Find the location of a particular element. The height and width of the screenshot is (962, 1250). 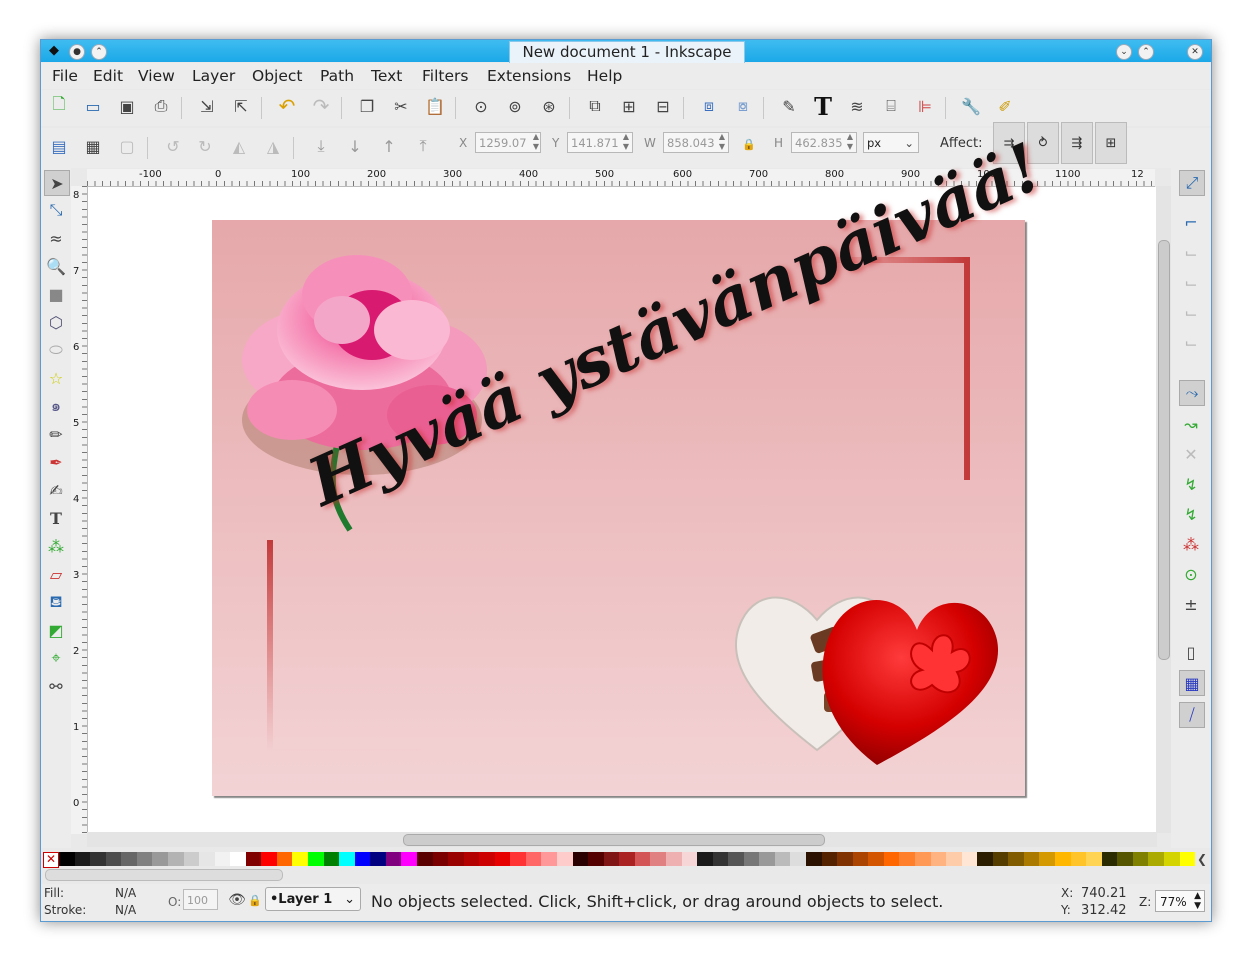

text-font-icon: T is located at coordinates (823, 106).